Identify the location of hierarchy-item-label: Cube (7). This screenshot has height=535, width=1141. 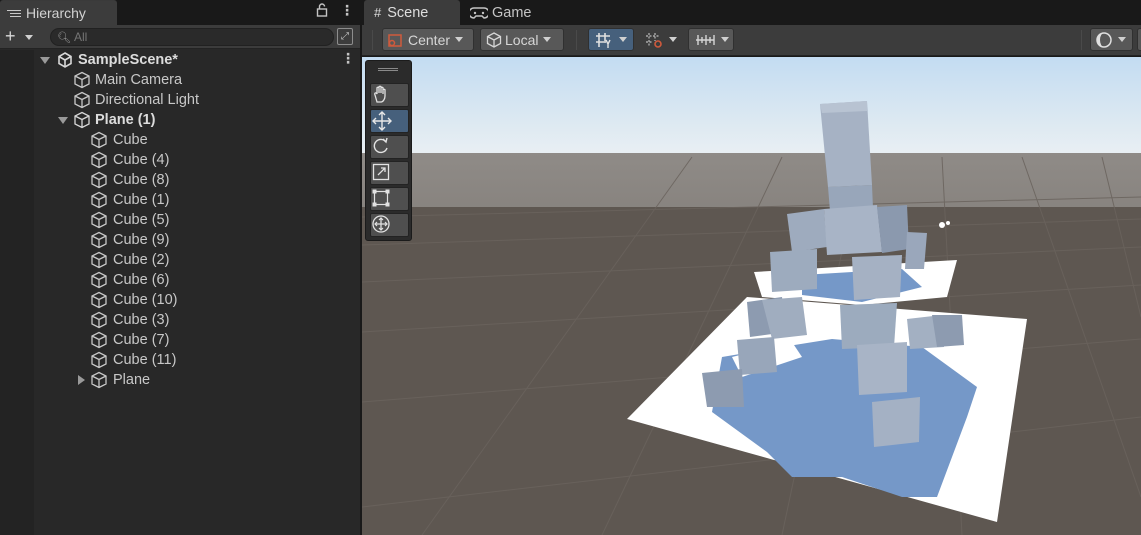
(141, 340).